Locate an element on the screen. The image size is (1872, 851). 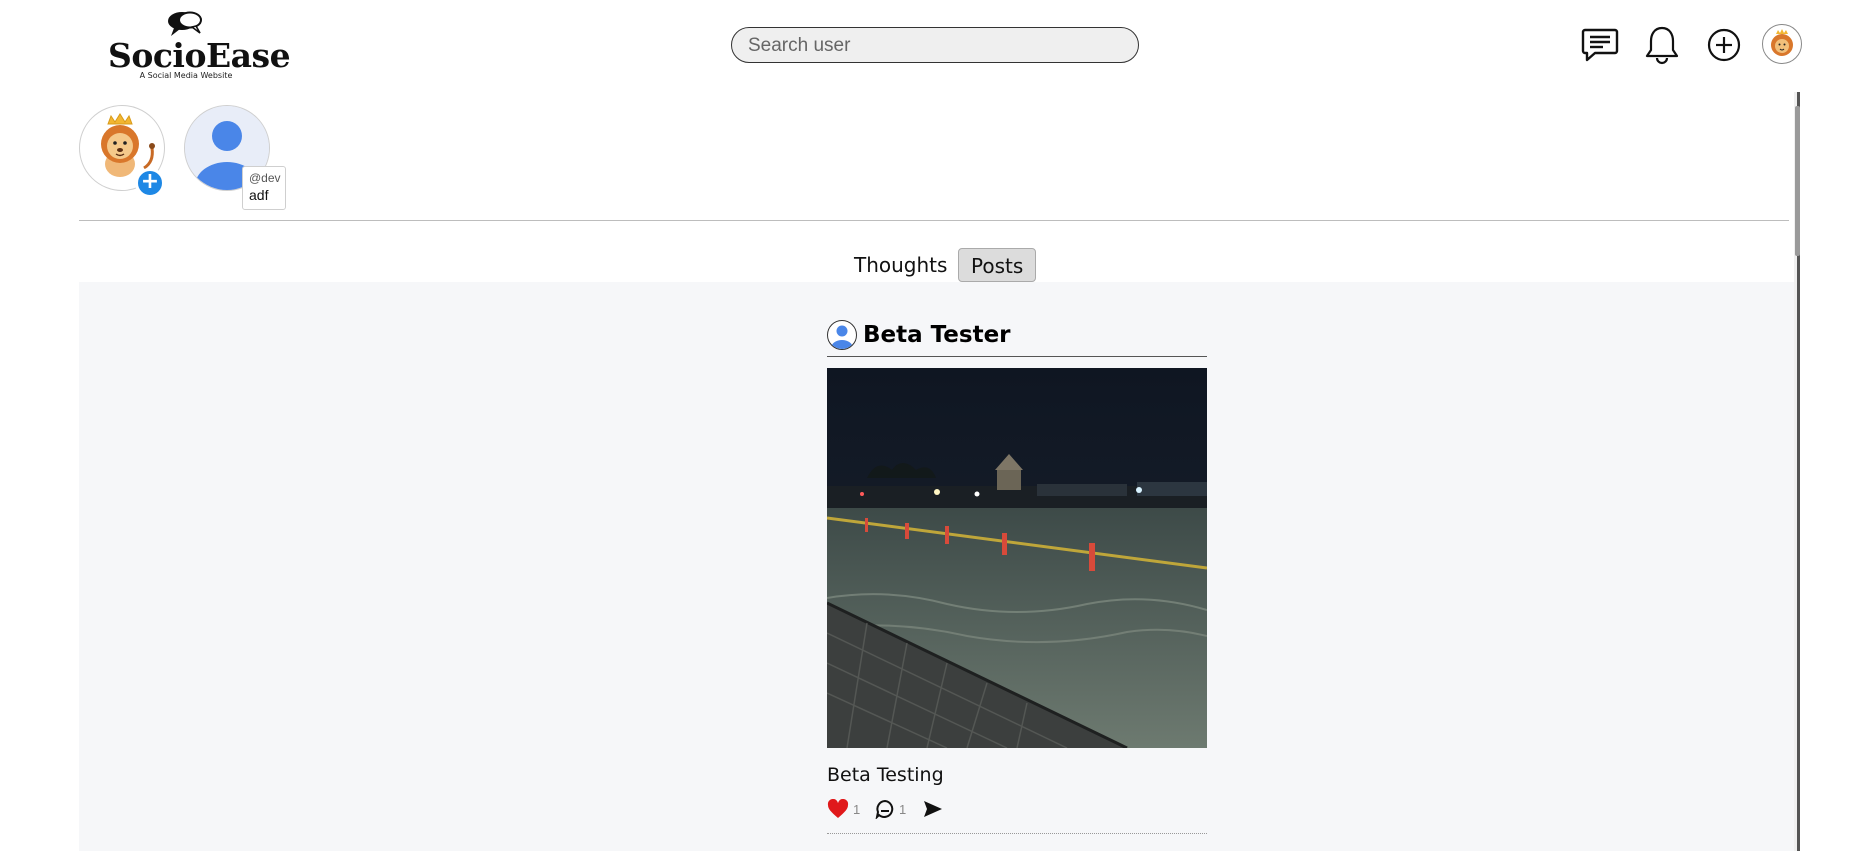
create-post-button is located at coordinates (1724, 45).